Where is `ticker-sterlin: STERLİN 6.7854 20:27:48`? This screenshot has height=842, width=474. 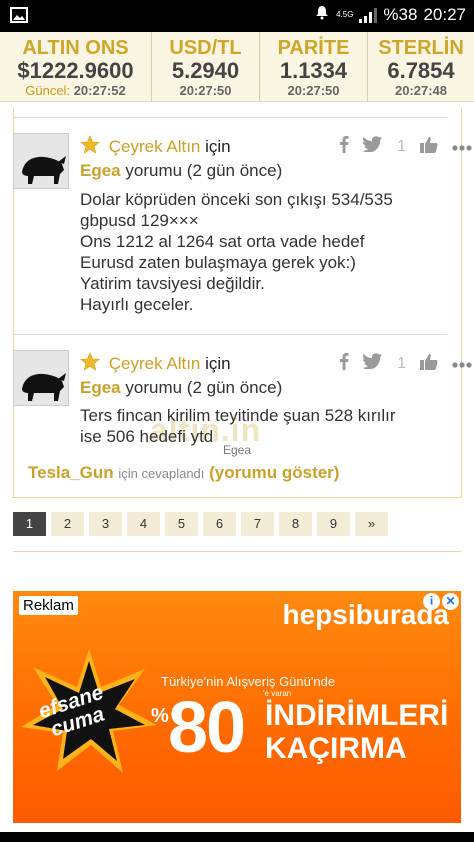
ticker-sterlin: STERLİN 6.7854 20:27:48 is located at coordinates (421, 66).